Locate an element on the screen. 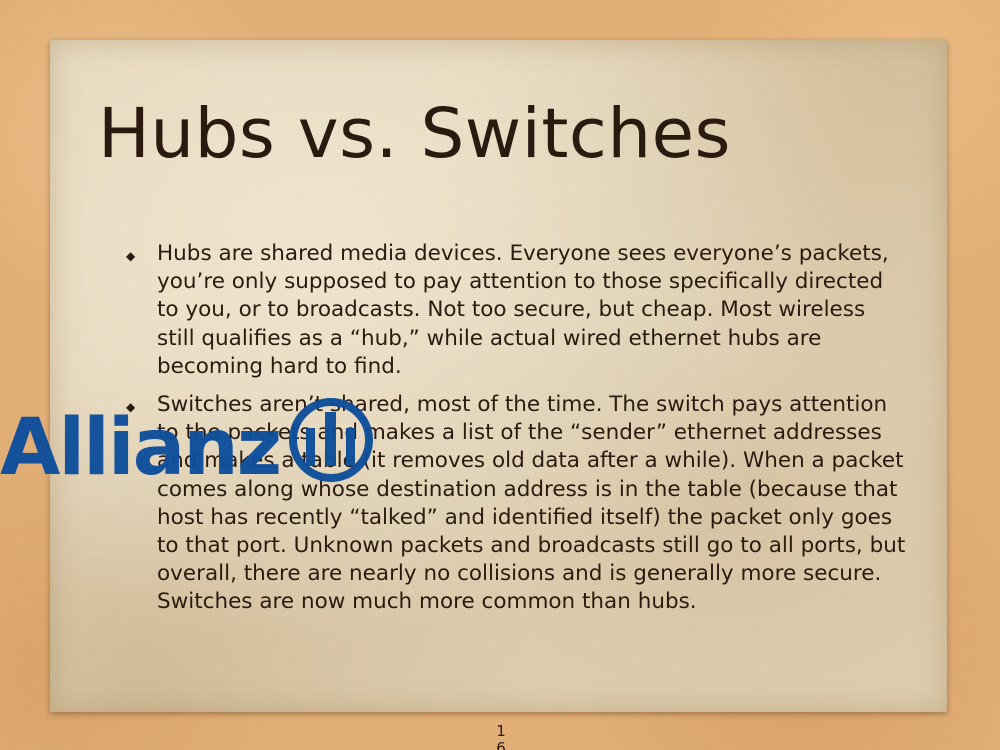  allianz-logo: Allianz is located at coordinates (186, 440).